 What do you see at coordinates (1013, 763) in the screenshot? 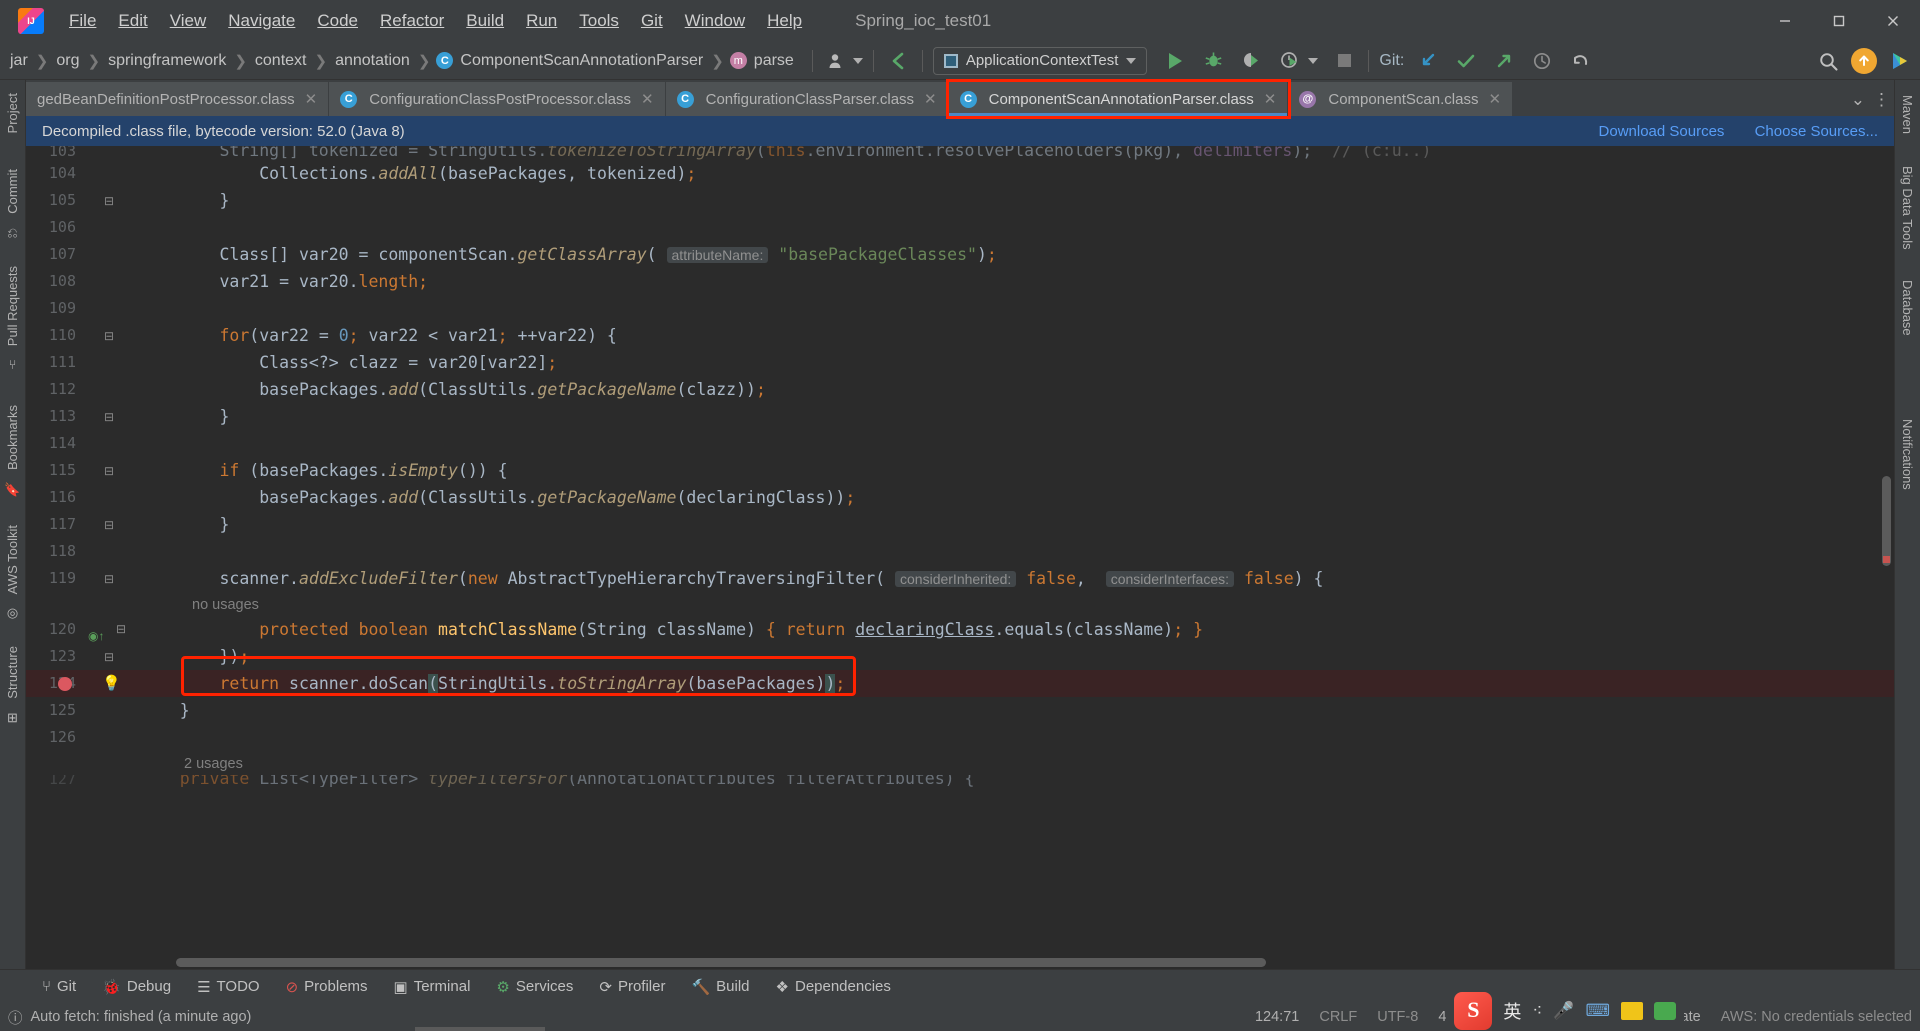
I see `usages-label: 2 usages` at bounding box center [1013, 763].